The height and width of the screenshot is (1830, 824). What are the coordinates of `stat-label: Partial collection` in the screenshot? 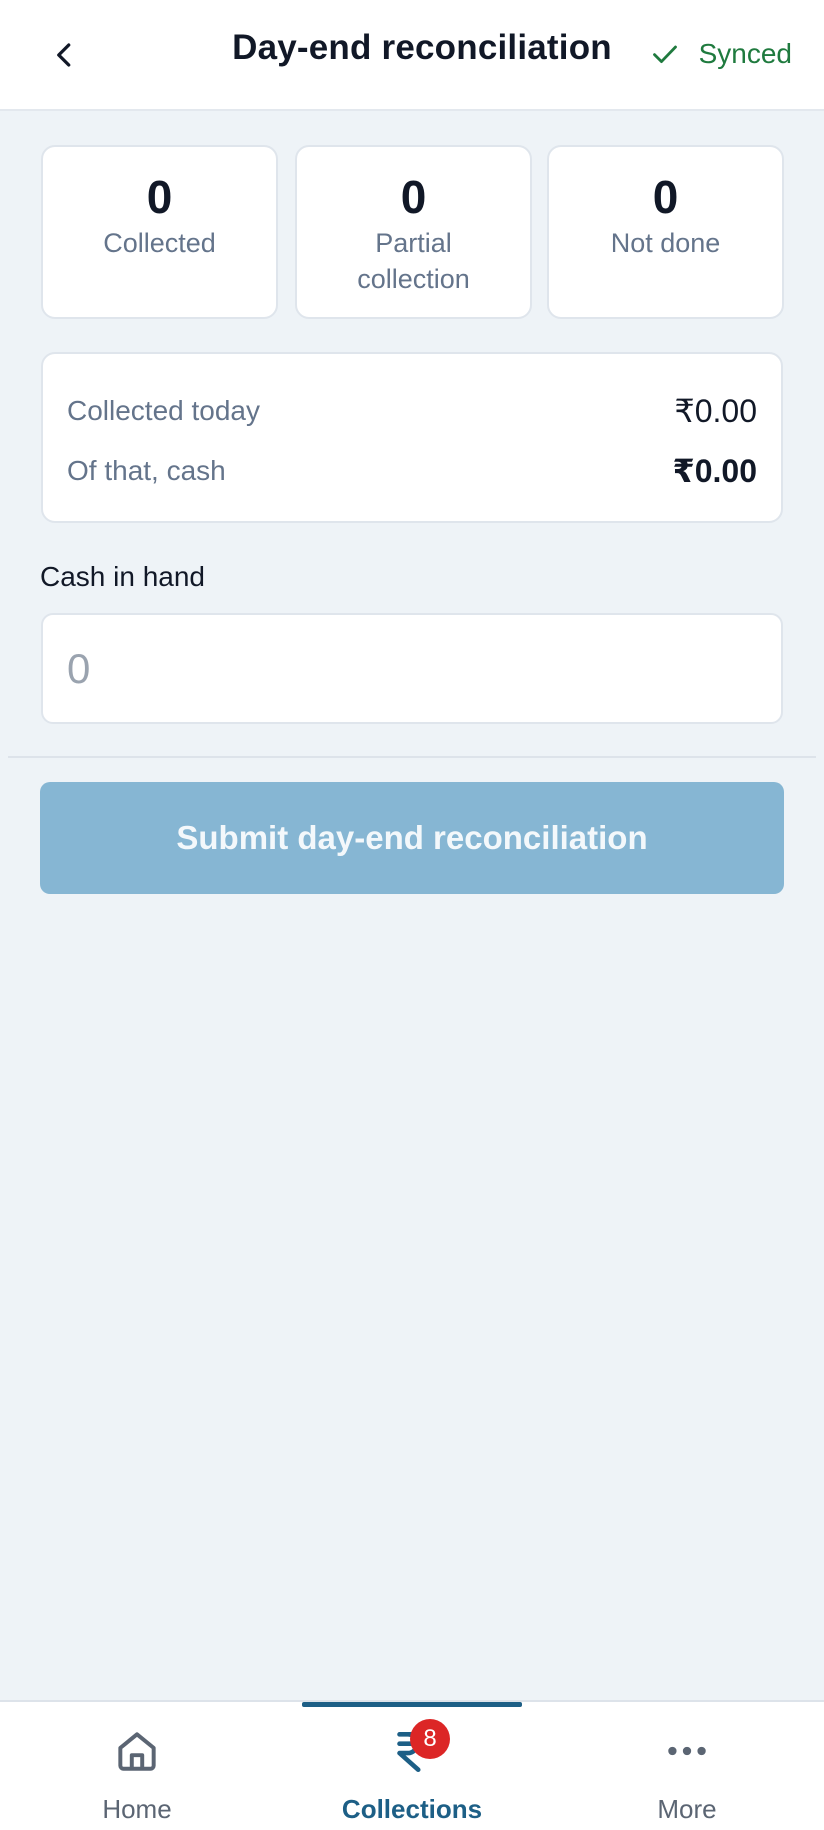 It's located at (413, 261).